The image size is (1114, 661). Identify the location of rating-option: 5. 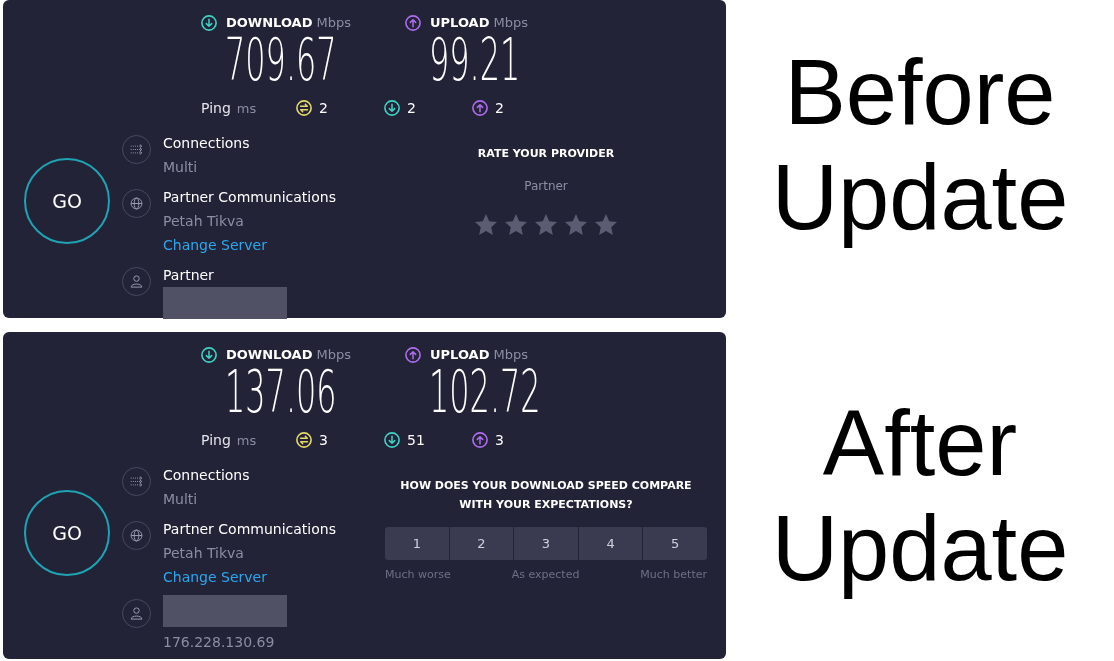
(675, 543).